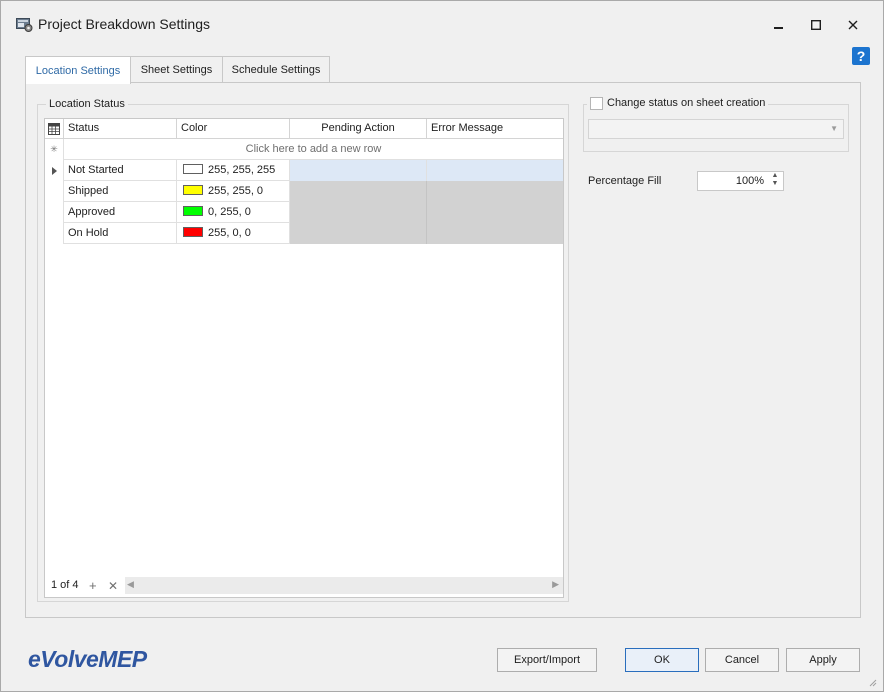 Image resolution: width=884 pixels, height=692 pixels. What do you see at coordinates (120, 129) in the screenshot?
I see `column-header-status: Status` at bounding box center [120, 129].